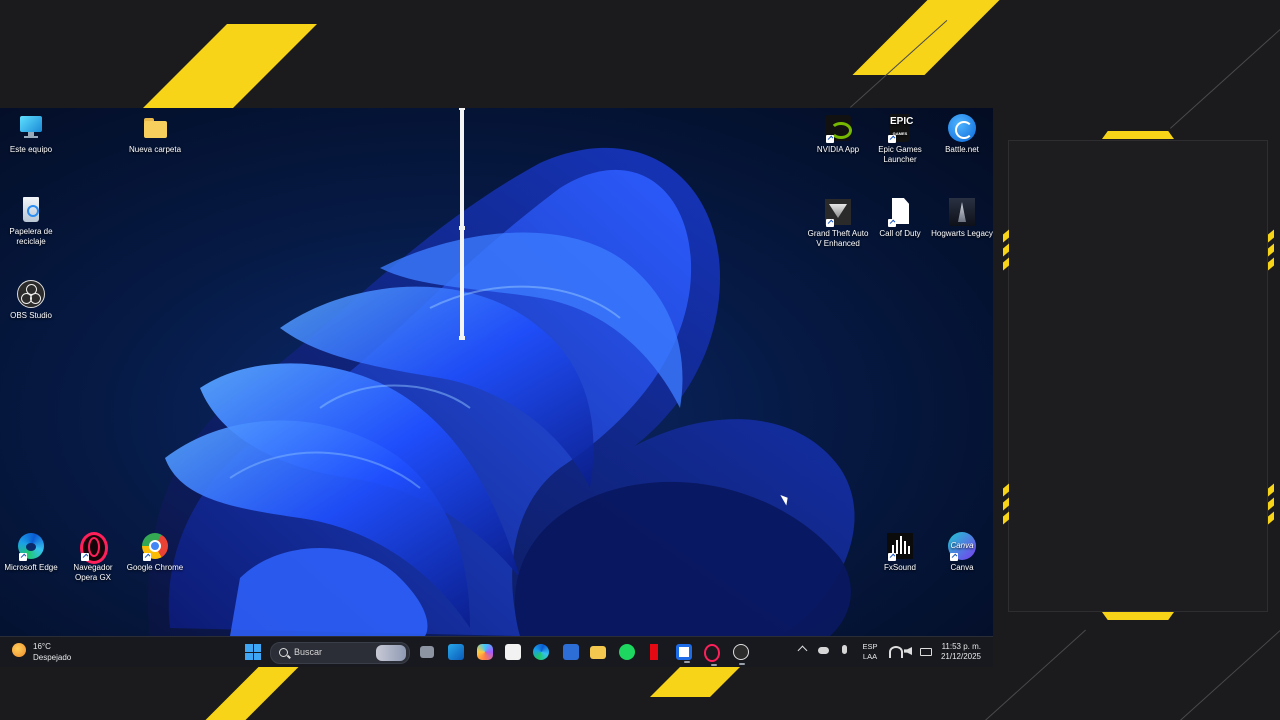 The width and height of the screenshot is (1280, 720). What do you see at coordinates (960, 656) in the screenshot?
I see `clock-date: 21/12/2025` at bounding box center [960, 656].